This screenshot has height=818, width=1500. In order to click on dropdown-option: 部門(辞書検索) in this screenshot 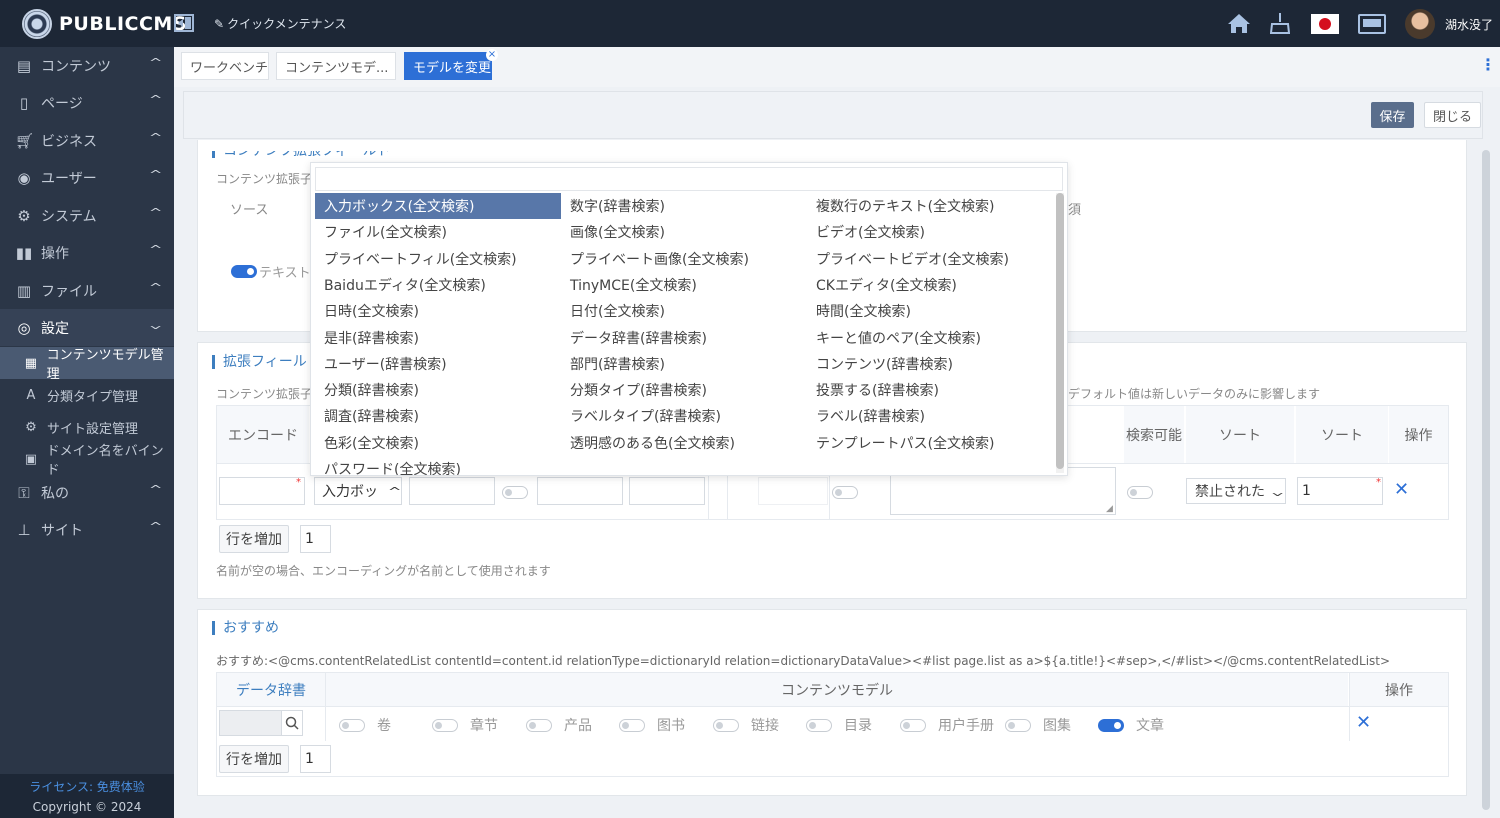, I will do `click(684, 364)`.